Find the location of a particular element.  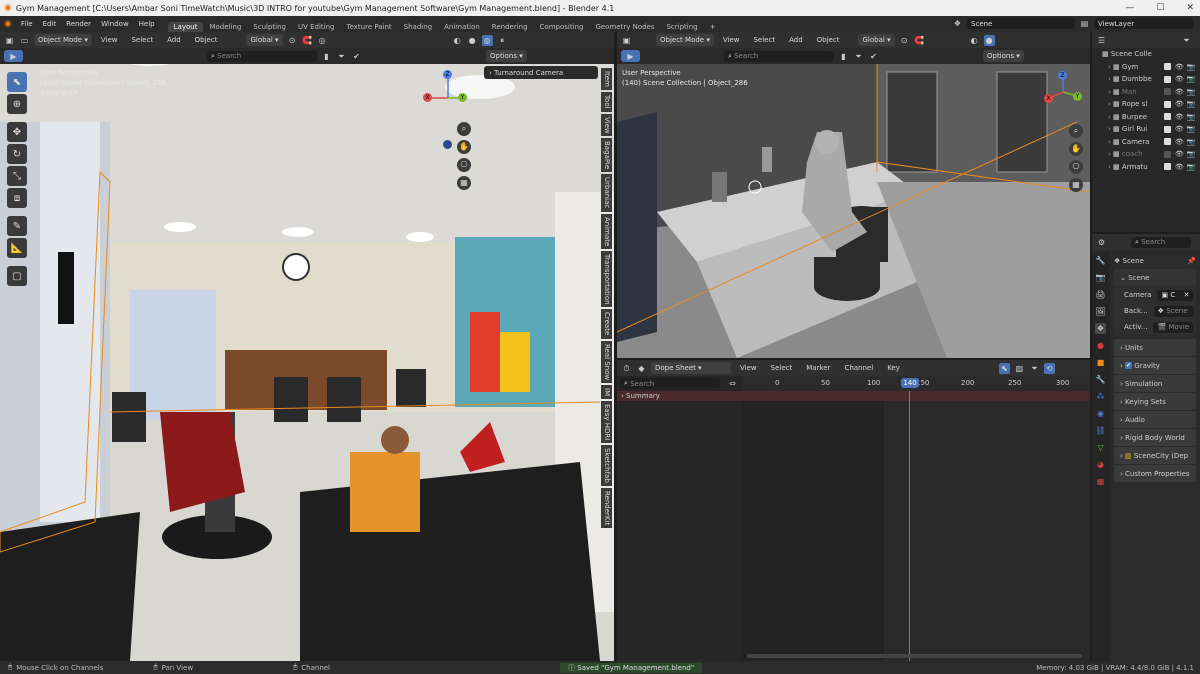

left-gizmo-neg-z is located at coordinates (447, 144).